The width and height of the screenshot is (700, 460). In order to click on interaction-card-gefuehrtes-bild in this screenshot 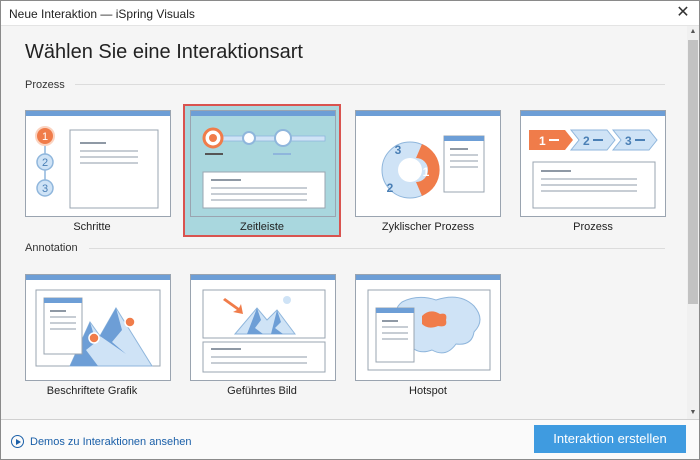, I will do `click(263, 327)`.